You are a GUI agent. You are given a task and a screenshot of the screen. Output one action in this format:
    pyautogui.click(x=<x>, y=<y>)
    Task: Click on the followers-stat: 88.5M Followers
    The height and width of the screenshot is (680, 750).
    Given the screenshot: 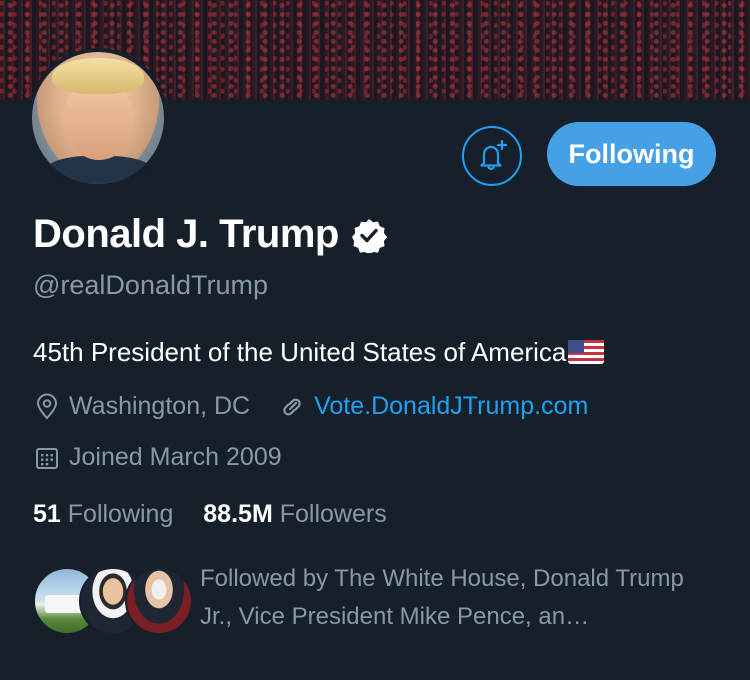 What is the action you would take?
    pyautogui.click(x=294, y=514)
    